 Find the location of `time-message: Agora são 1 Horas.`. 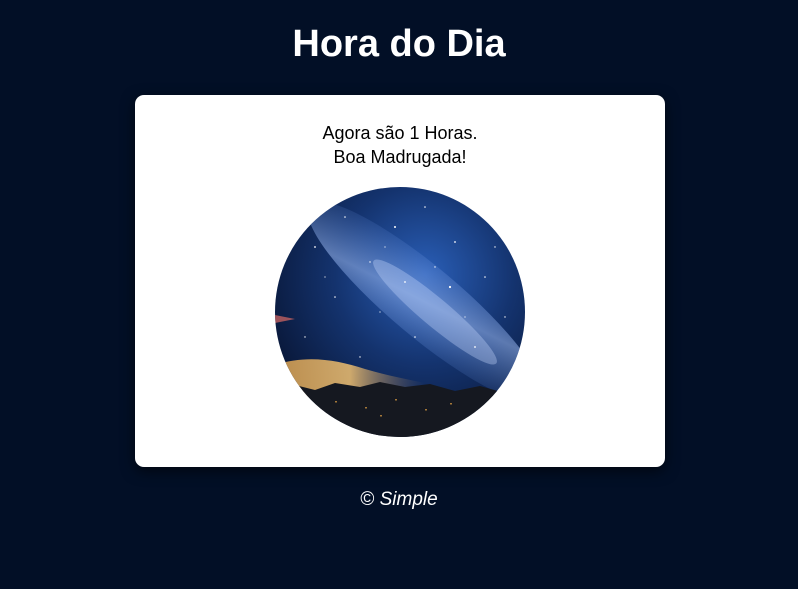

time-message: Agora são 1 Horas. is located at coordinates (400, 133).